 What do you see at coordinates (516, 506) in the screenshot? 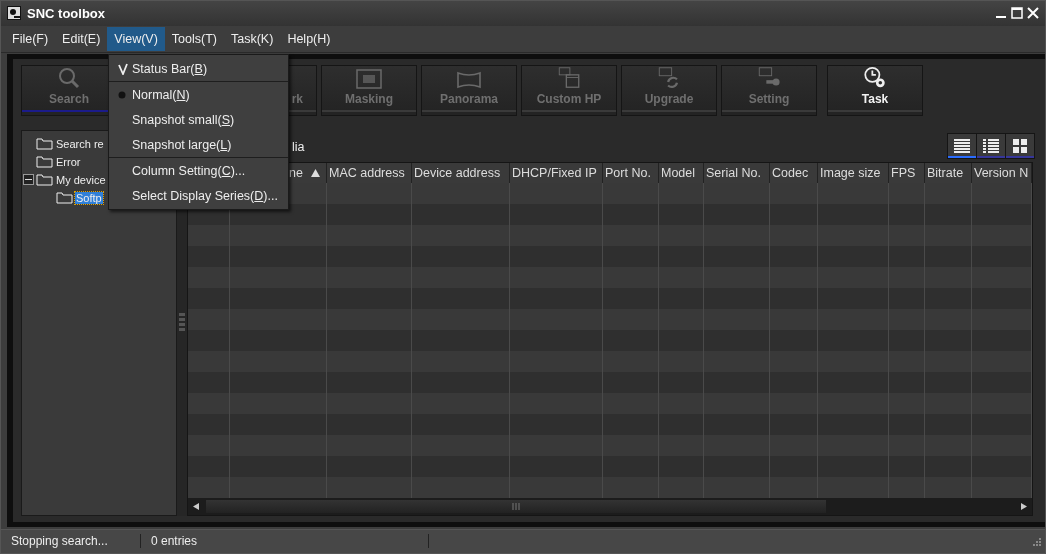
I see `scrollbar-thumb` at bounding box center [516, 506].